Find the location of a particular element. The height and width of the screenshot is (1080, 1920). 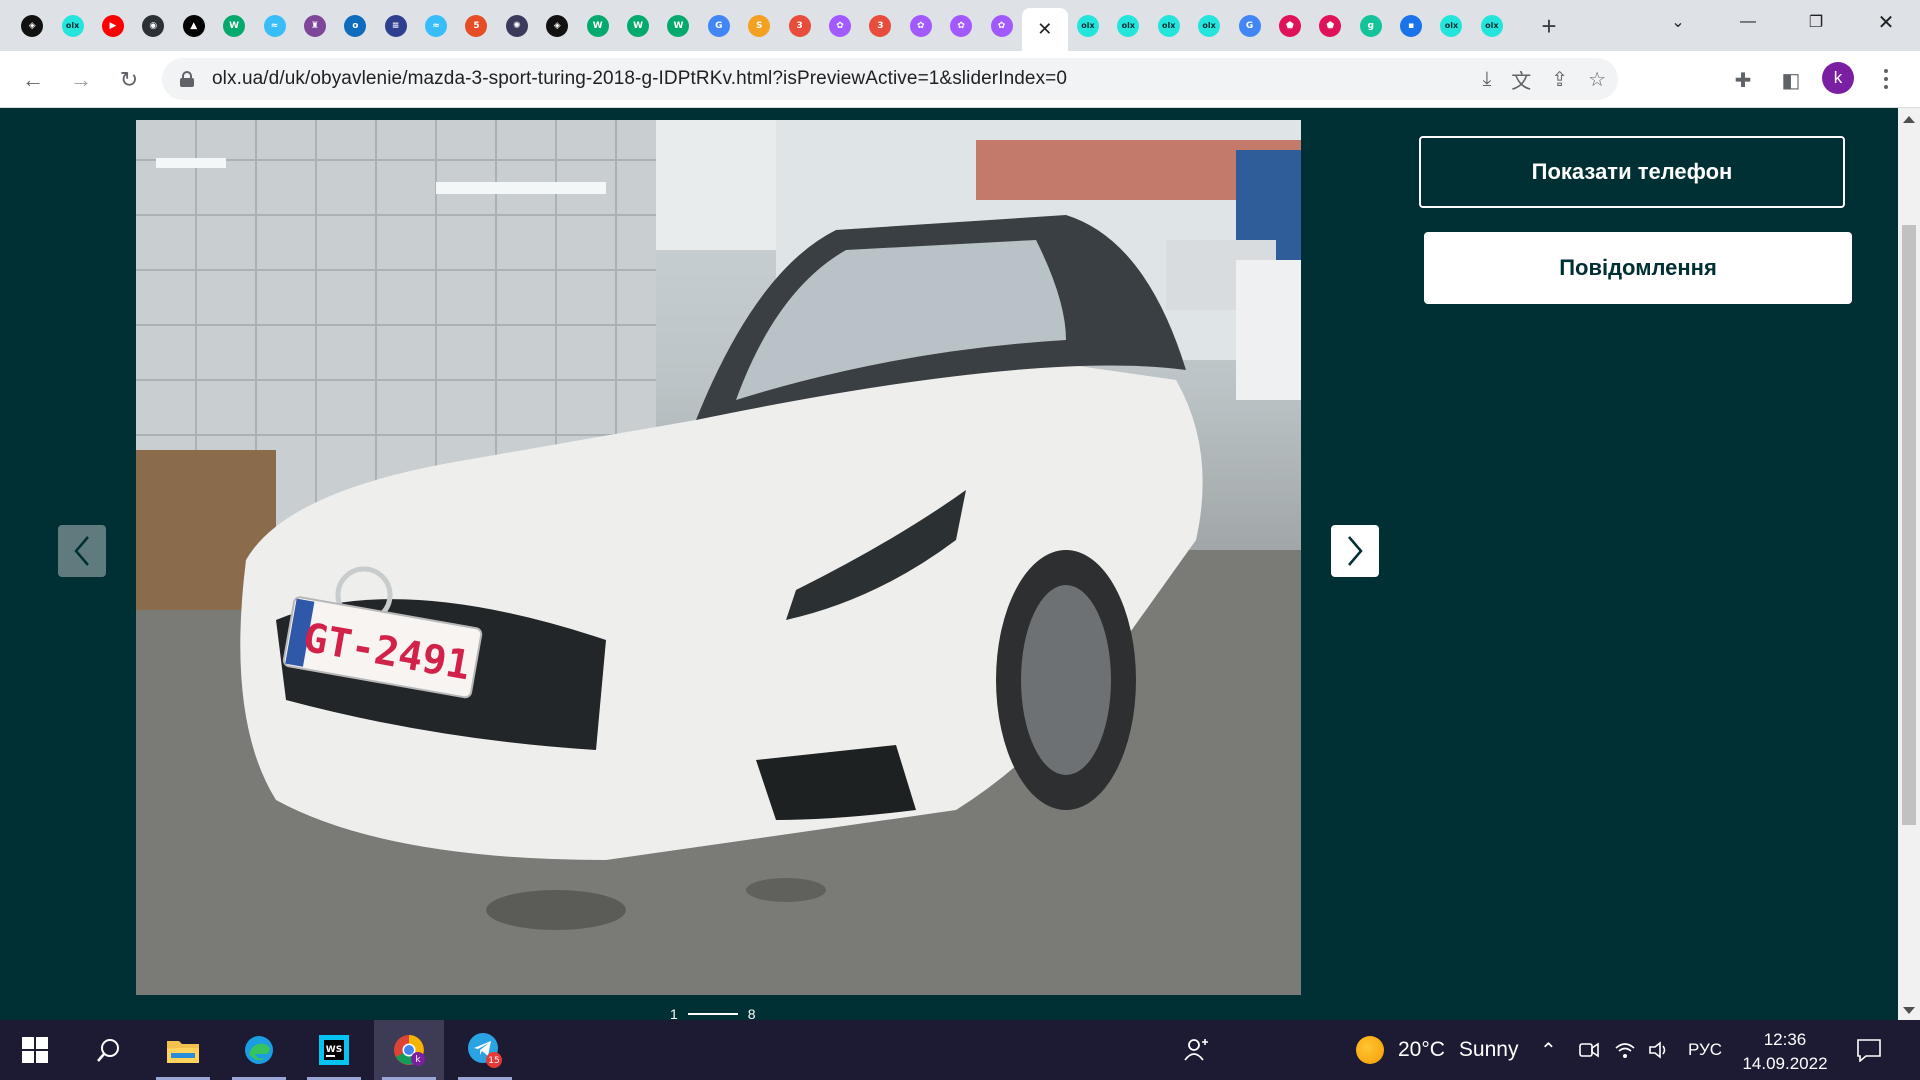

app-icon: ✺ is located at coordinates (516, 25).